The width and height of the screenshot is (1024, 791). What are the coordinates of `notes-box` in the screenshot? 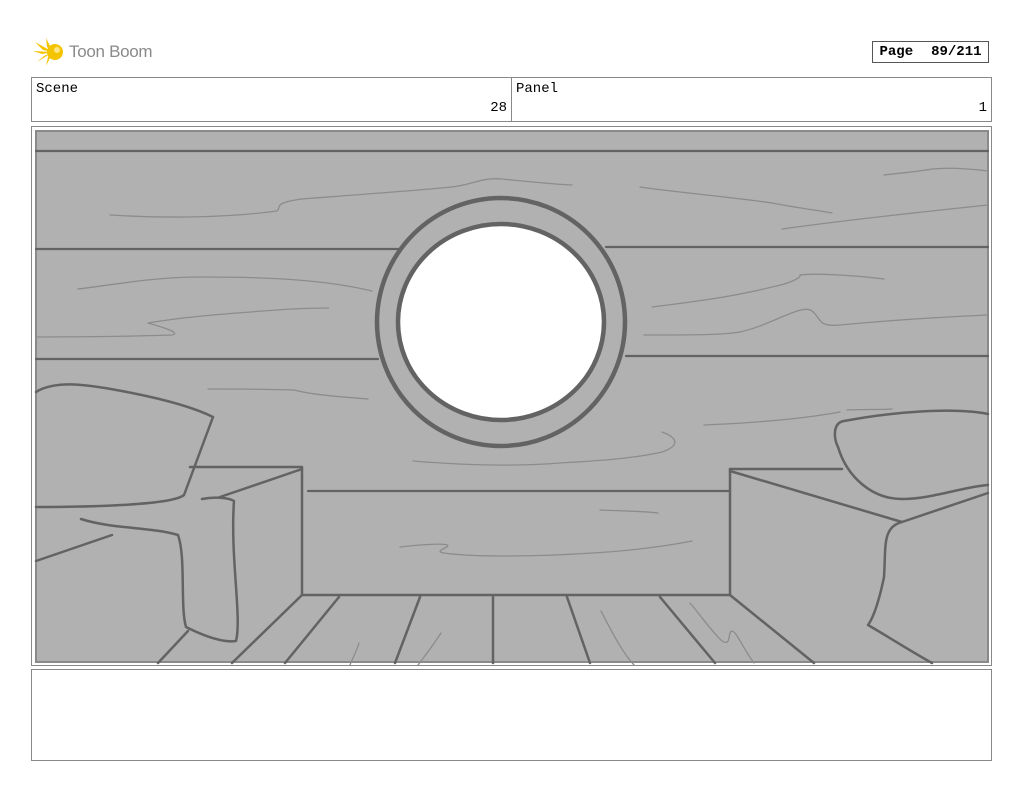 It's located at (511, 715).